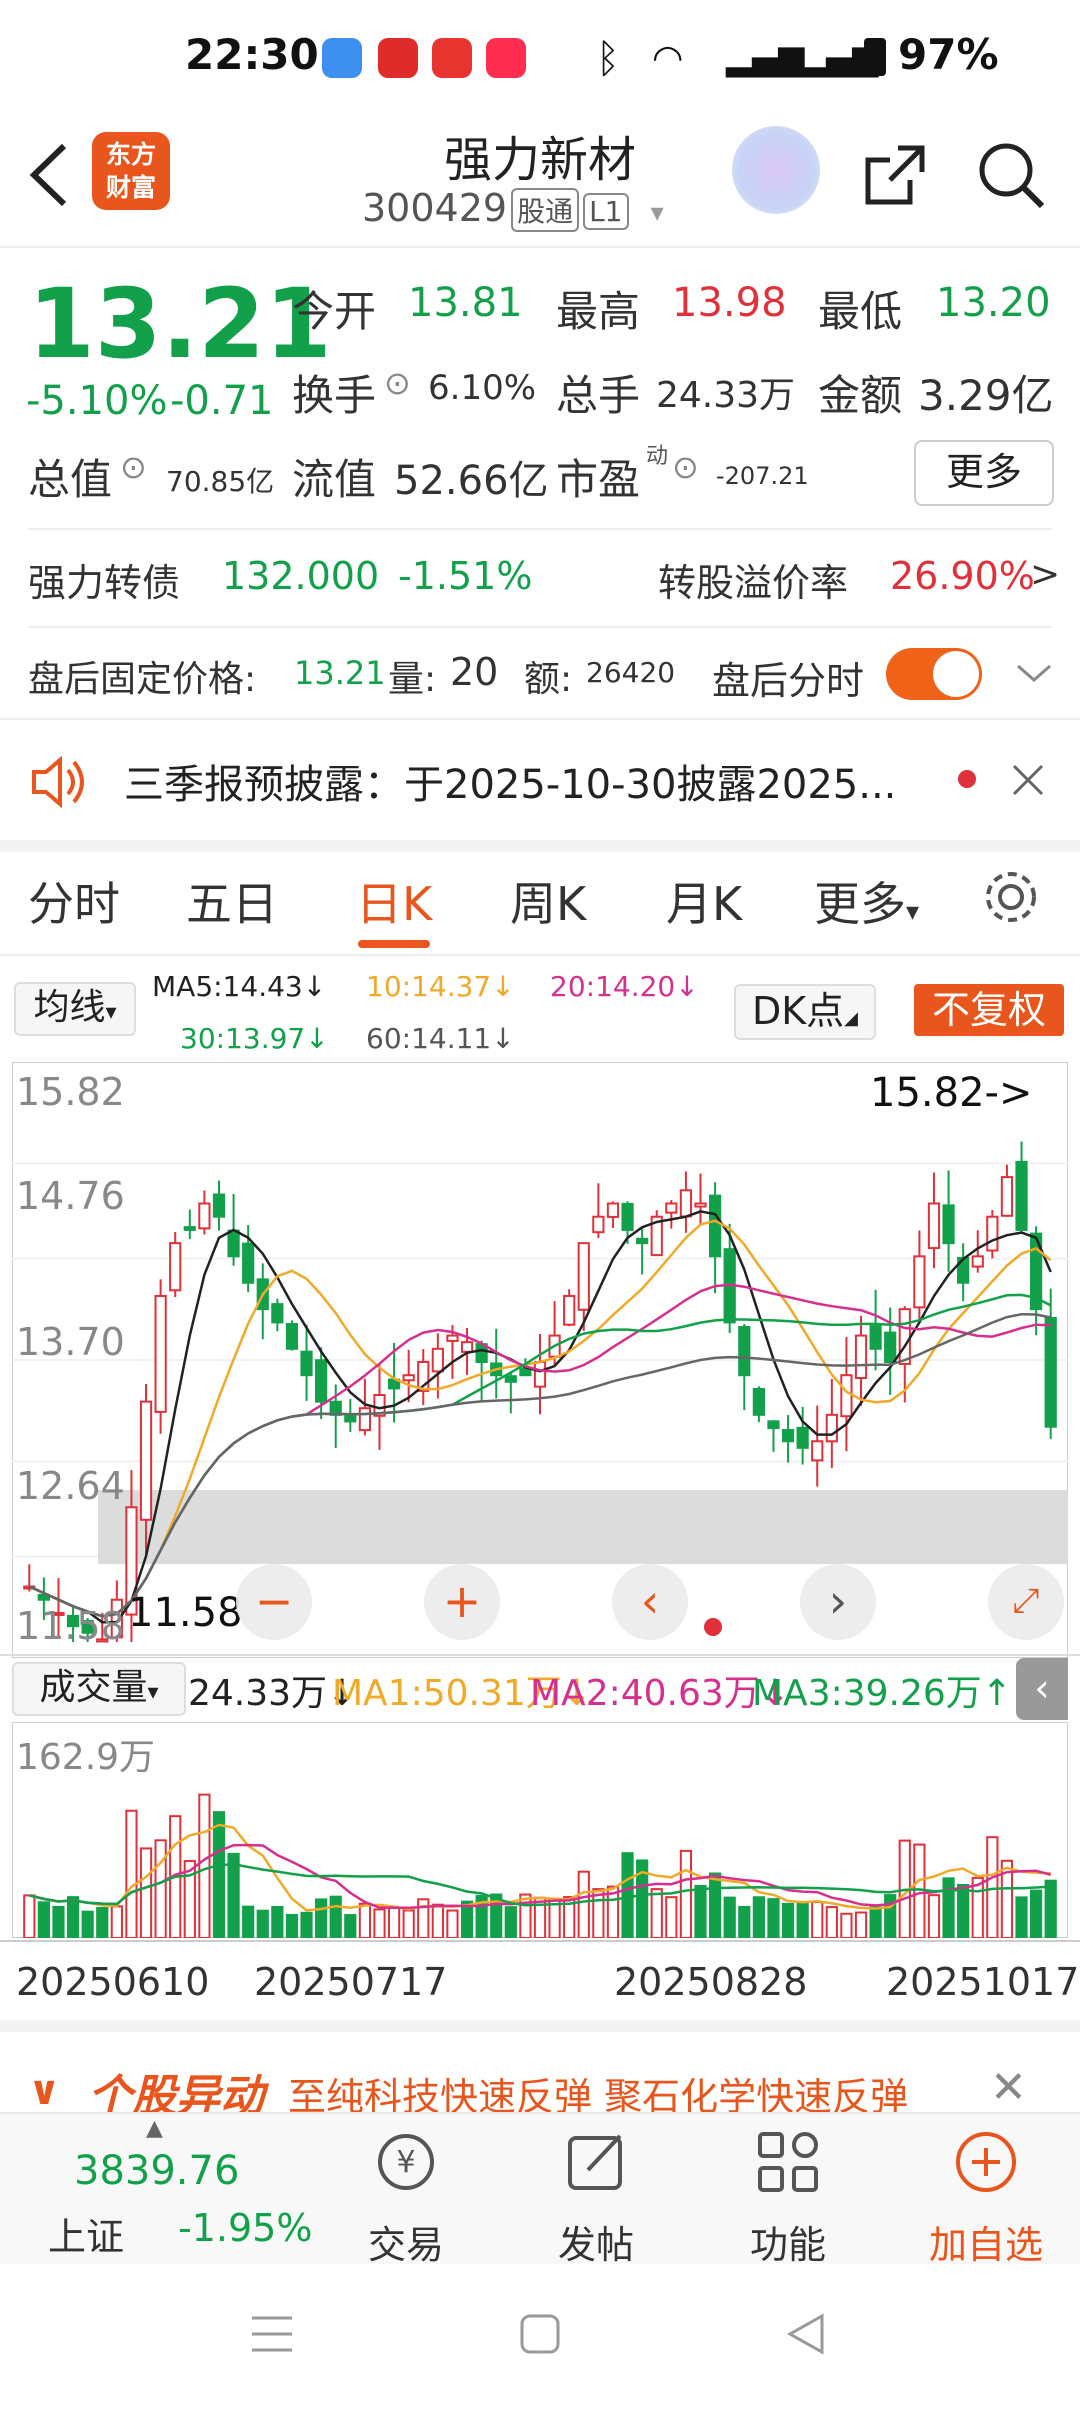  I want to click on side-panel-toggle: ‹, so click(1042, 1689).